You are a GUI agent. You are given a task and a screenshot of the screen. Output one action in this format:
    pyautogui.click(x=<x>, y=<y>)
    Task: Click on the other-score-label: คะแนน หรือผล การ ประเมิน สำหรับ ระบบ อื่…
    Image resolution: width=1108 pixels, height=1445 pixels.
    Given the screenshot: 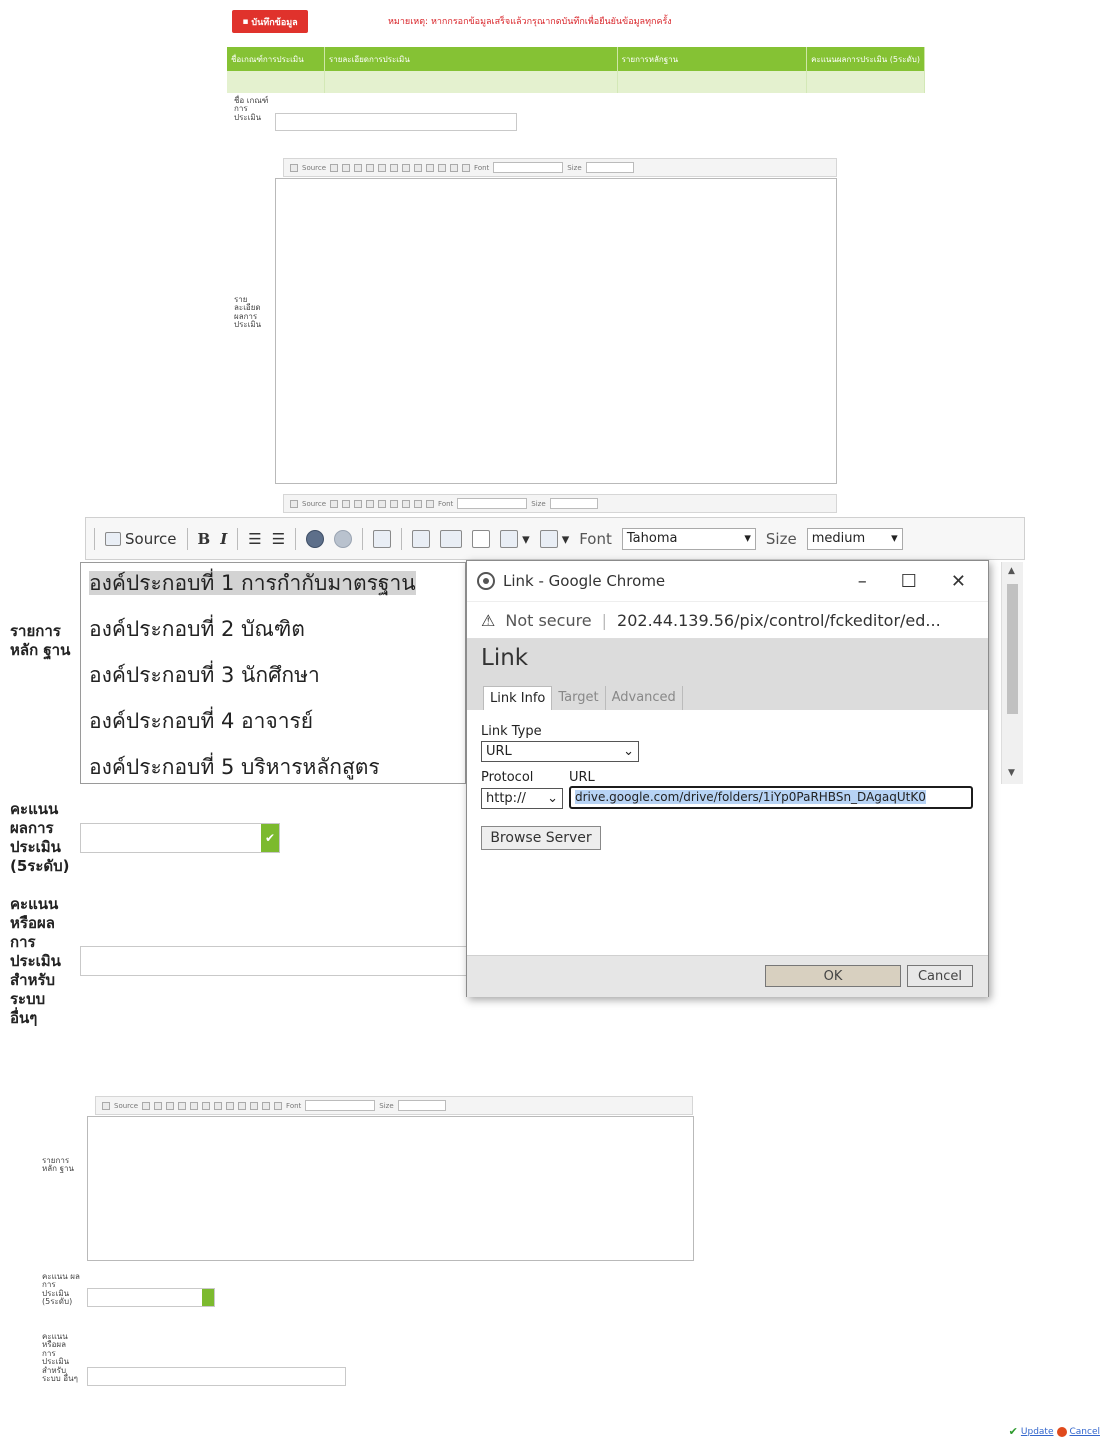 What is the action you would take?
    pyautogui.click(x=35, y=961)
    